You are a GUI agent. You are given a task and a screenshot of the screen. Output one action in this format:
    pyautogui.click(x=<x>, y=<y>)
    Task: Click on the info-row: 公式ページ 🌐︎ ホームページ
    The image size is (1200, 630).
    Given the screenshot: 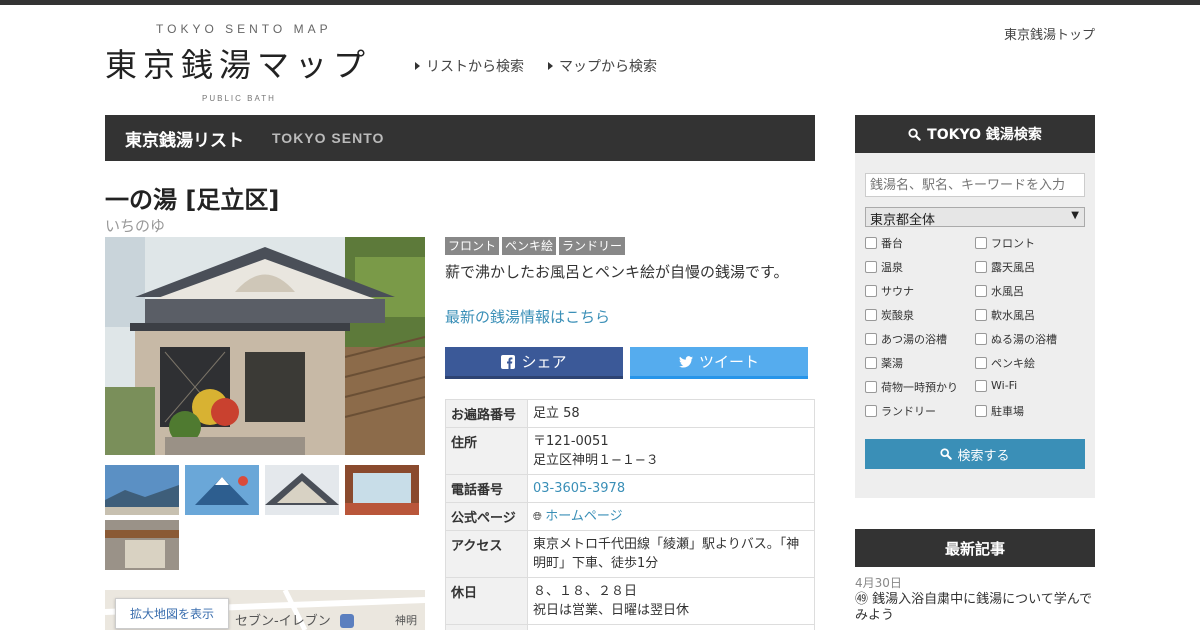 What is the action you would take?
    pyautogui.click(x=630, y=516)
    